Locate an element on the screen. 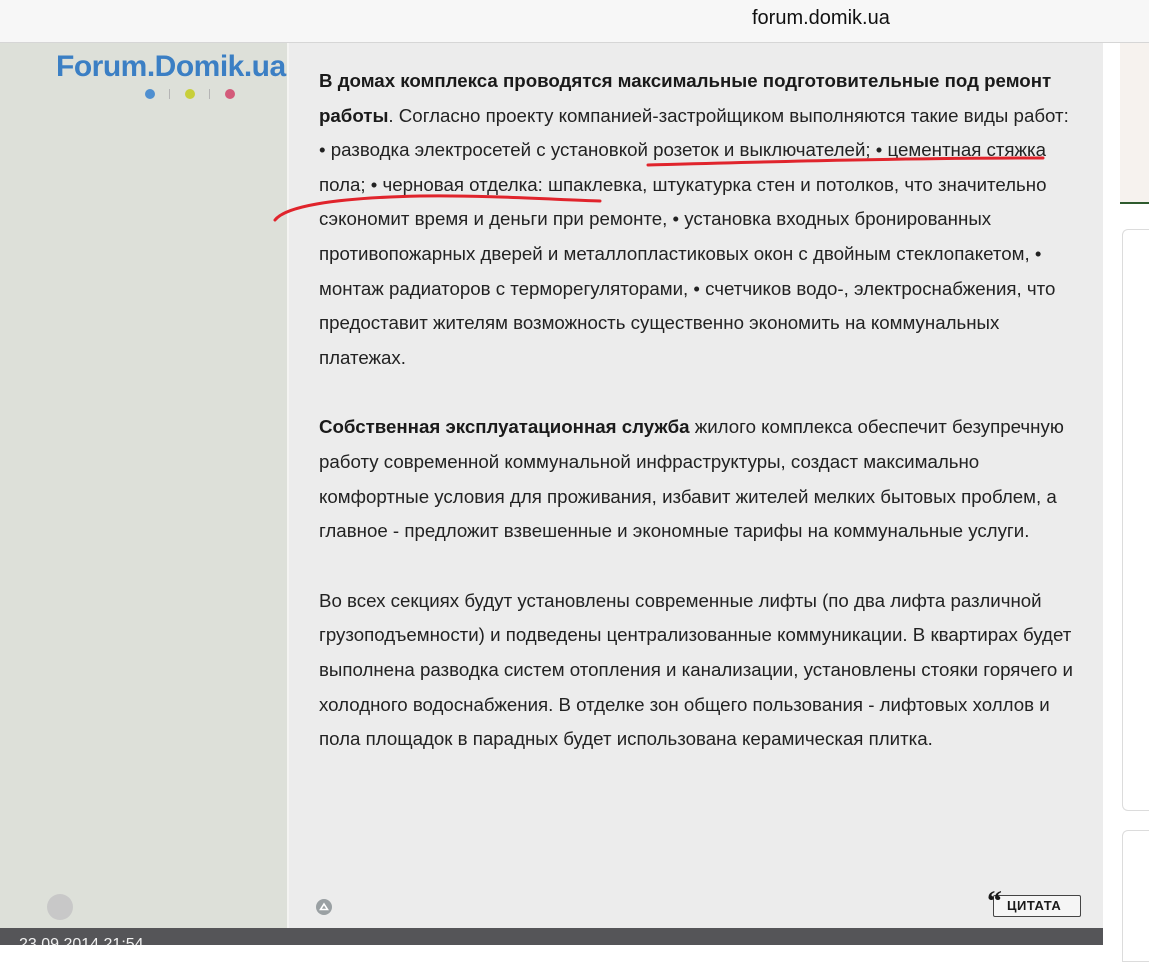 This screenshot has width=1149, height=962. post-timestamp: 23.09.2014 21:54 is located at coordinates (81, 940).